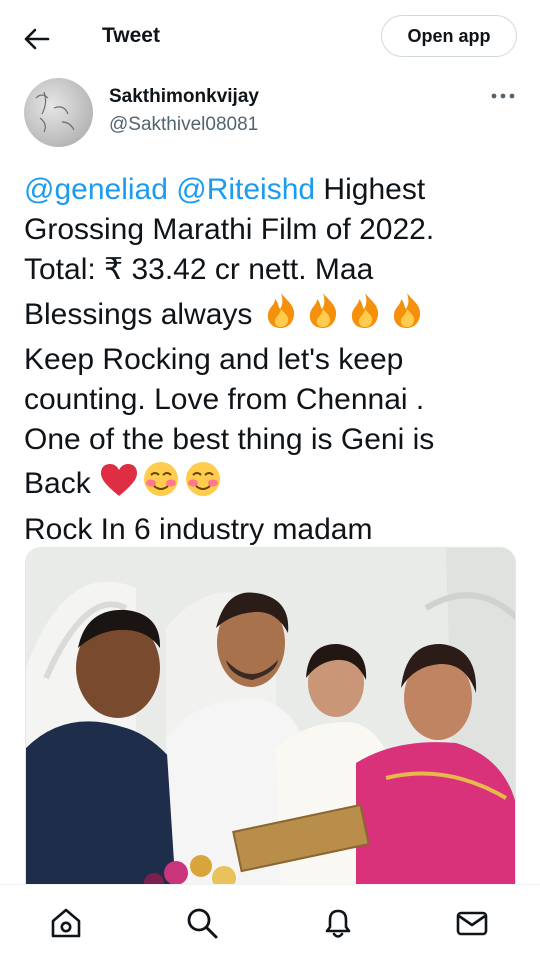  What do you see at coordinates (449, 36) in the screenshot?
I see `open-app-button: Open app` at bounding box center [449, 36].